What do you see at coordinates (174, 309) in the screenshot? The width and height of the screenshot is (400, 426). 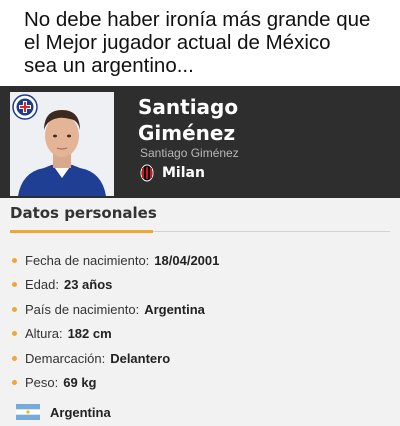 I see `fact-value: Argentina` at bounding box center [174, 309].